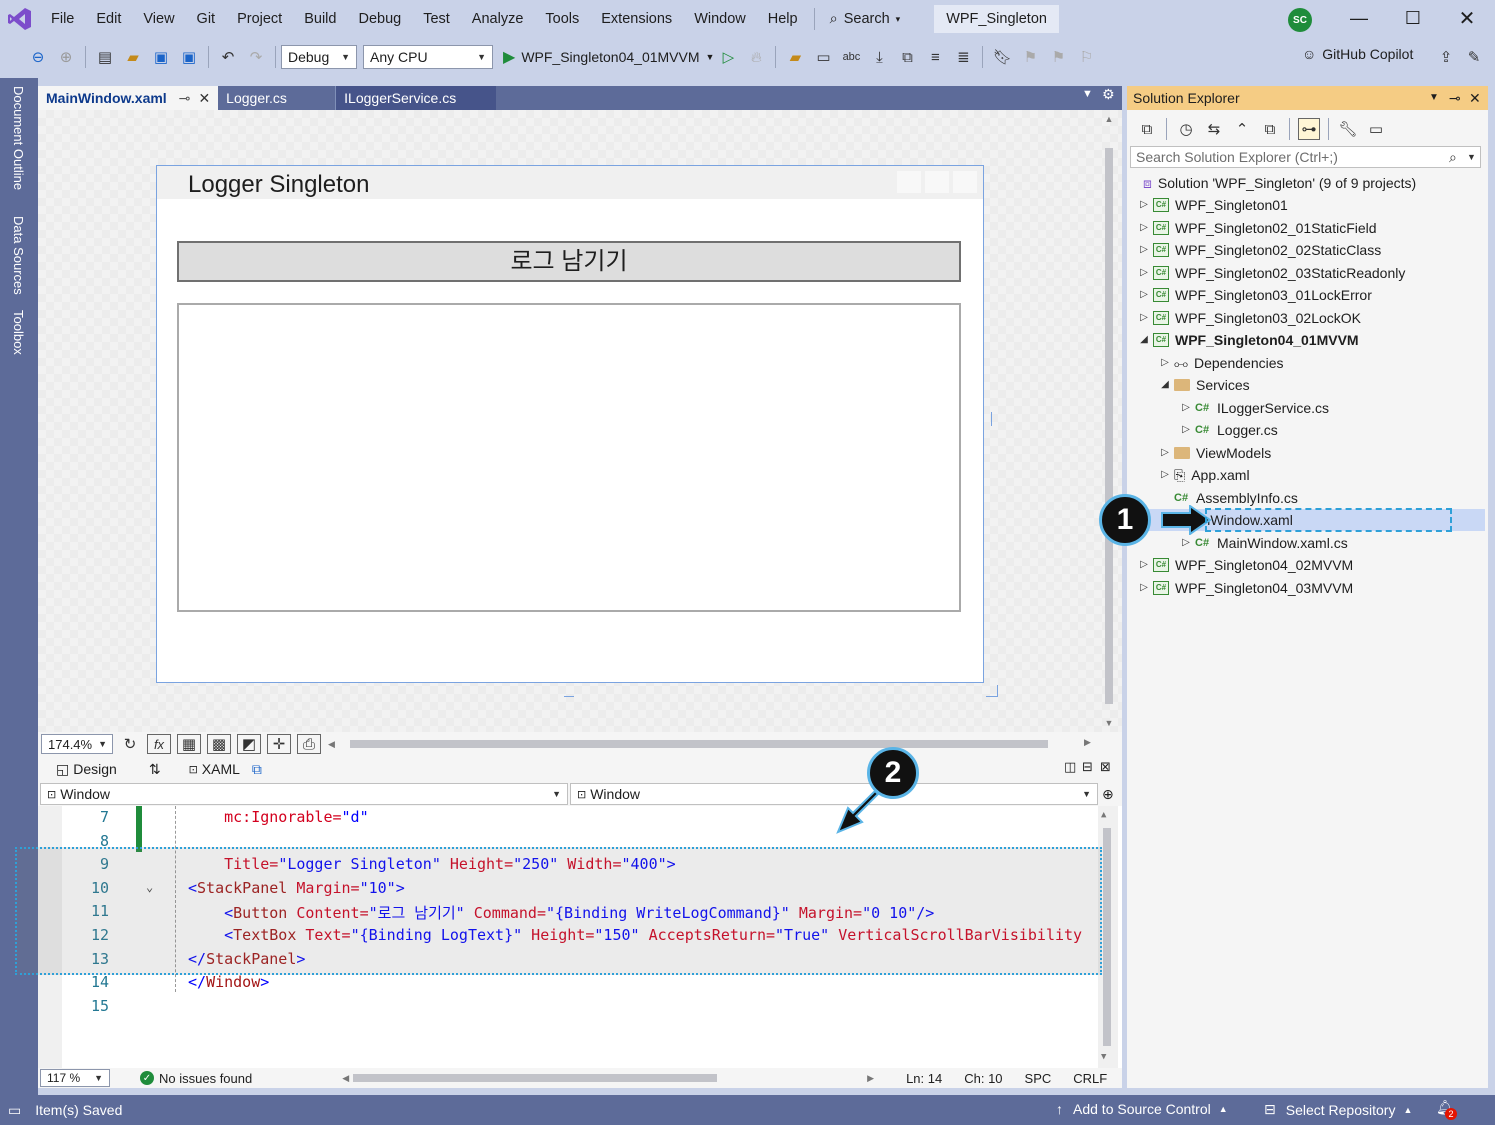  What do you see at coordinates (1147, 129) in the screenshot?
I see `switch-views-icon: ⧉` at bounding box center [1147, 129].